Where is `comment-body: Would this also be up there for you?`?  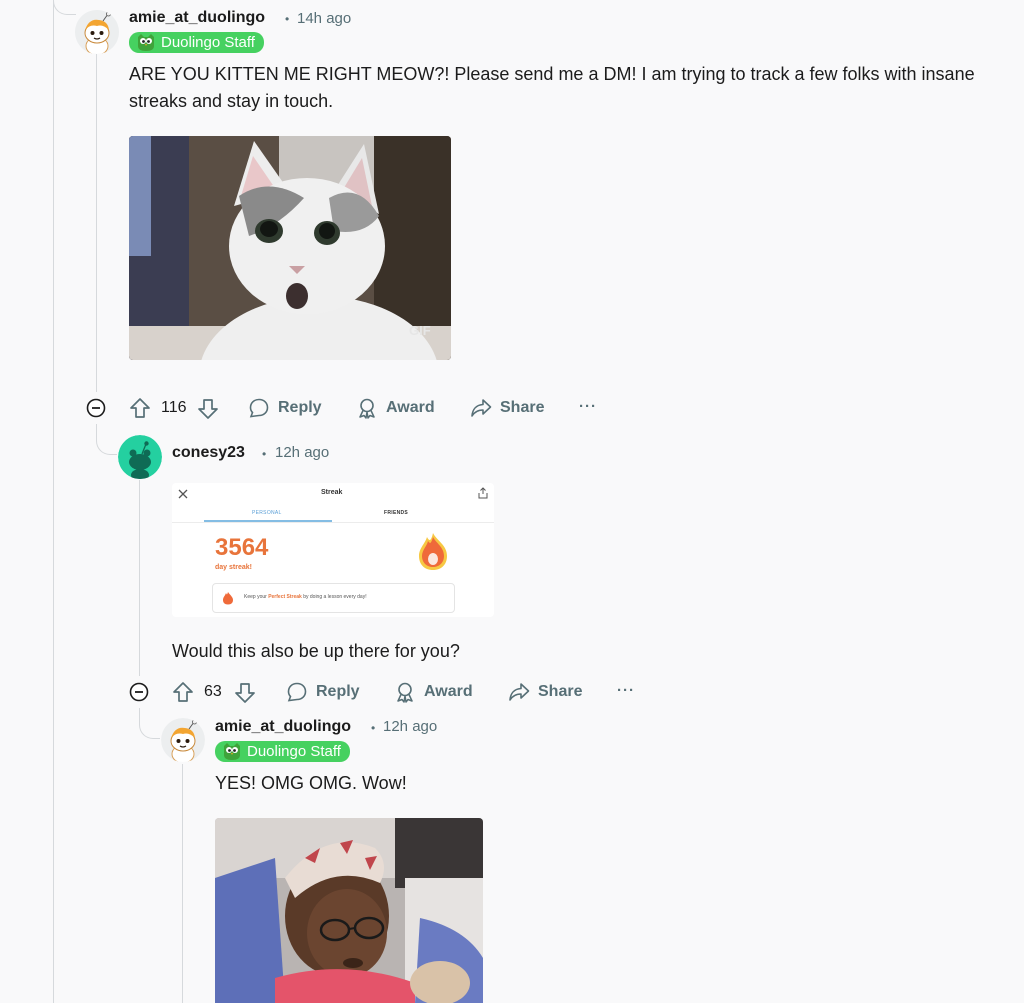 comment-body: Would this also be up there for you? is located at coordinates (316, 651).